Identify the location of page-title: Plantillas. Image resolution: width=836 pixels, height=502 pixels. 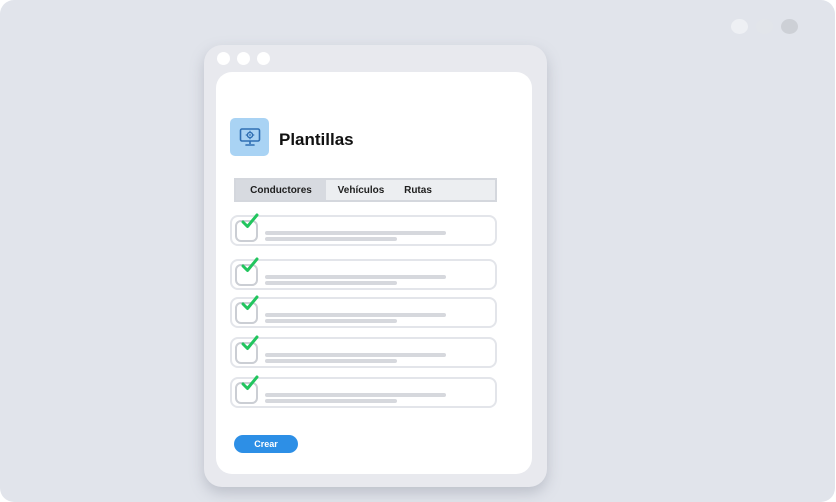
(316, 139).